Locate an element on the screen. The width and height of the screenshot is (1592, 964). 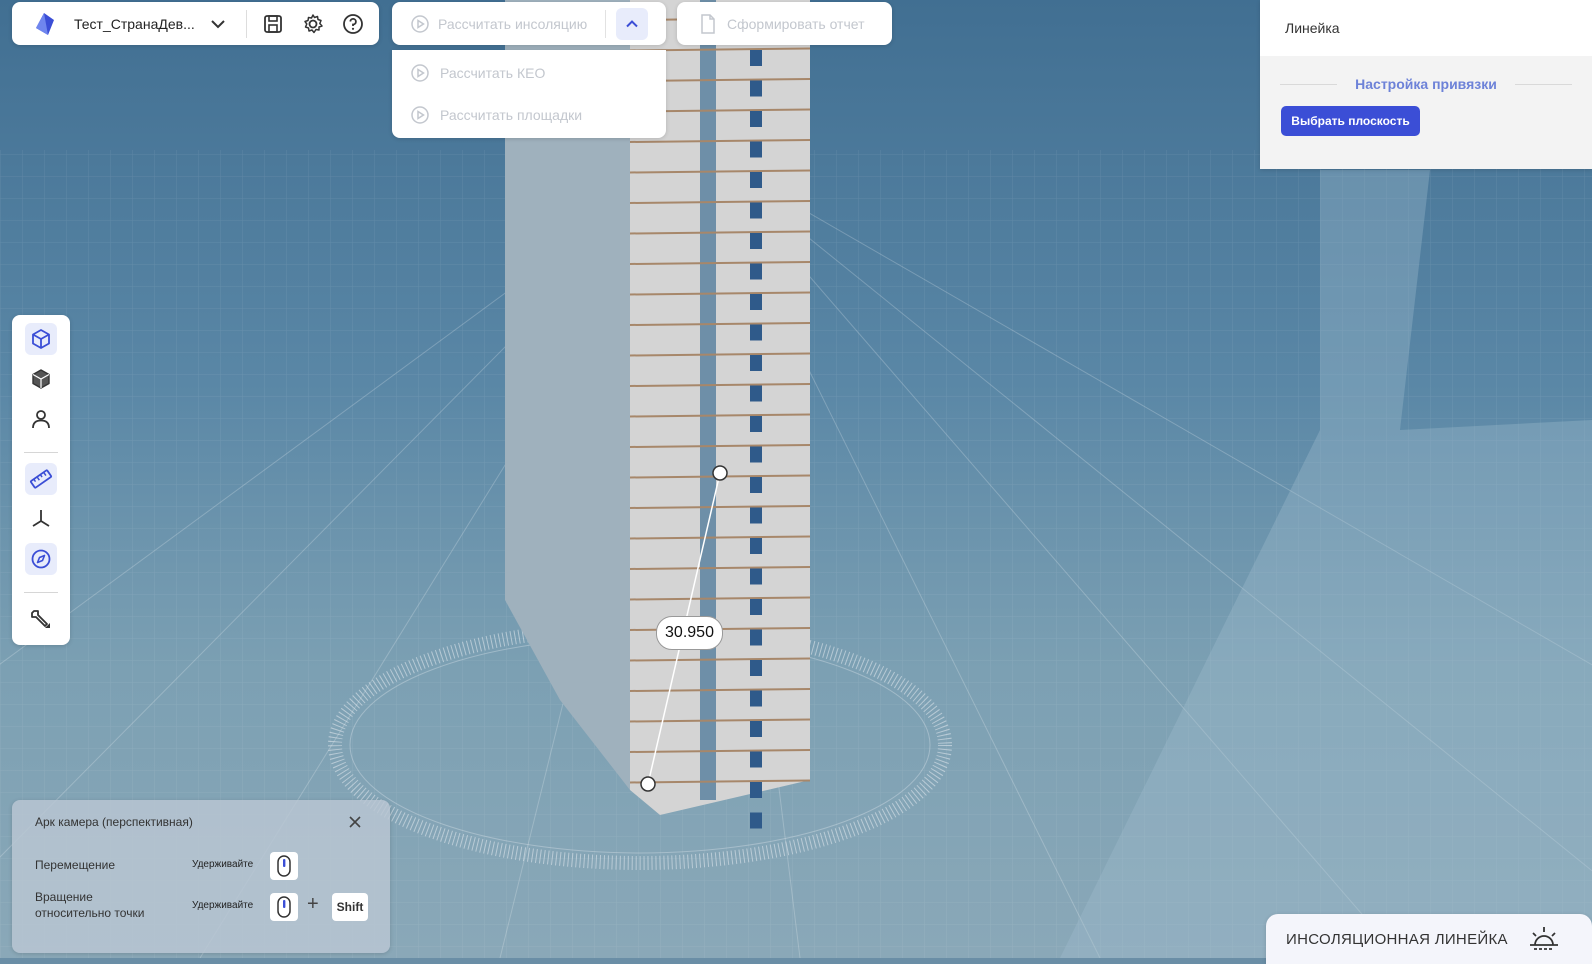
plus-sign: + is located at coordinates (313, 904).